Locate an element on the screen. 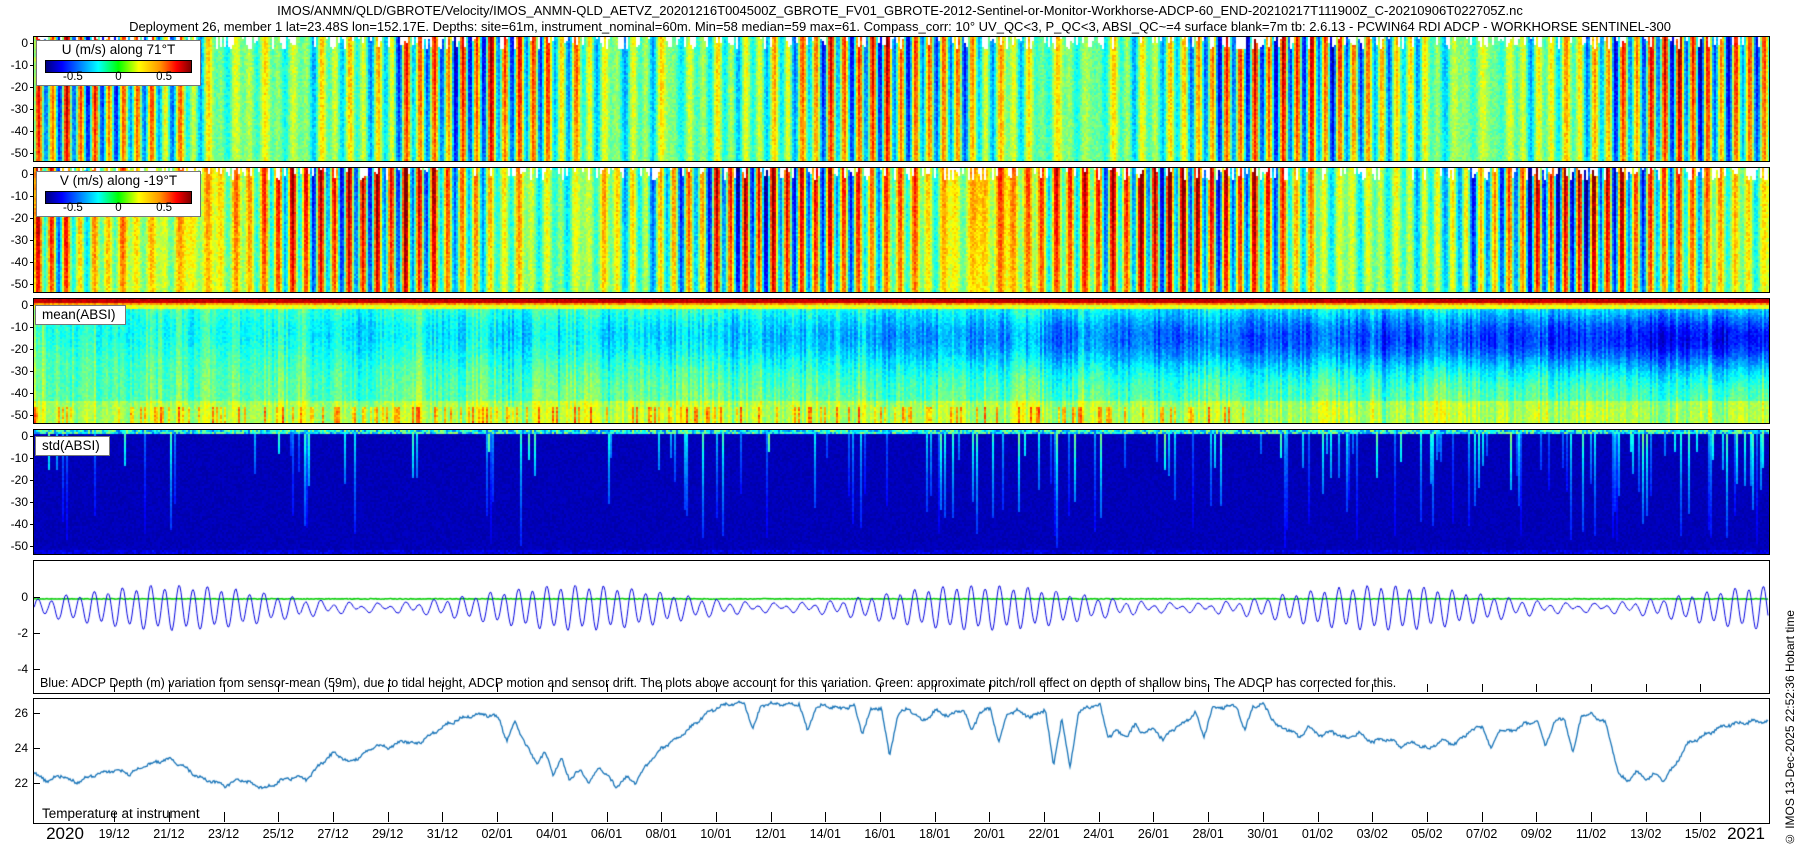 This screenshot has width=1800, height=850. x-axis-date-label: 16/01 is located at coordinates (880, 834).